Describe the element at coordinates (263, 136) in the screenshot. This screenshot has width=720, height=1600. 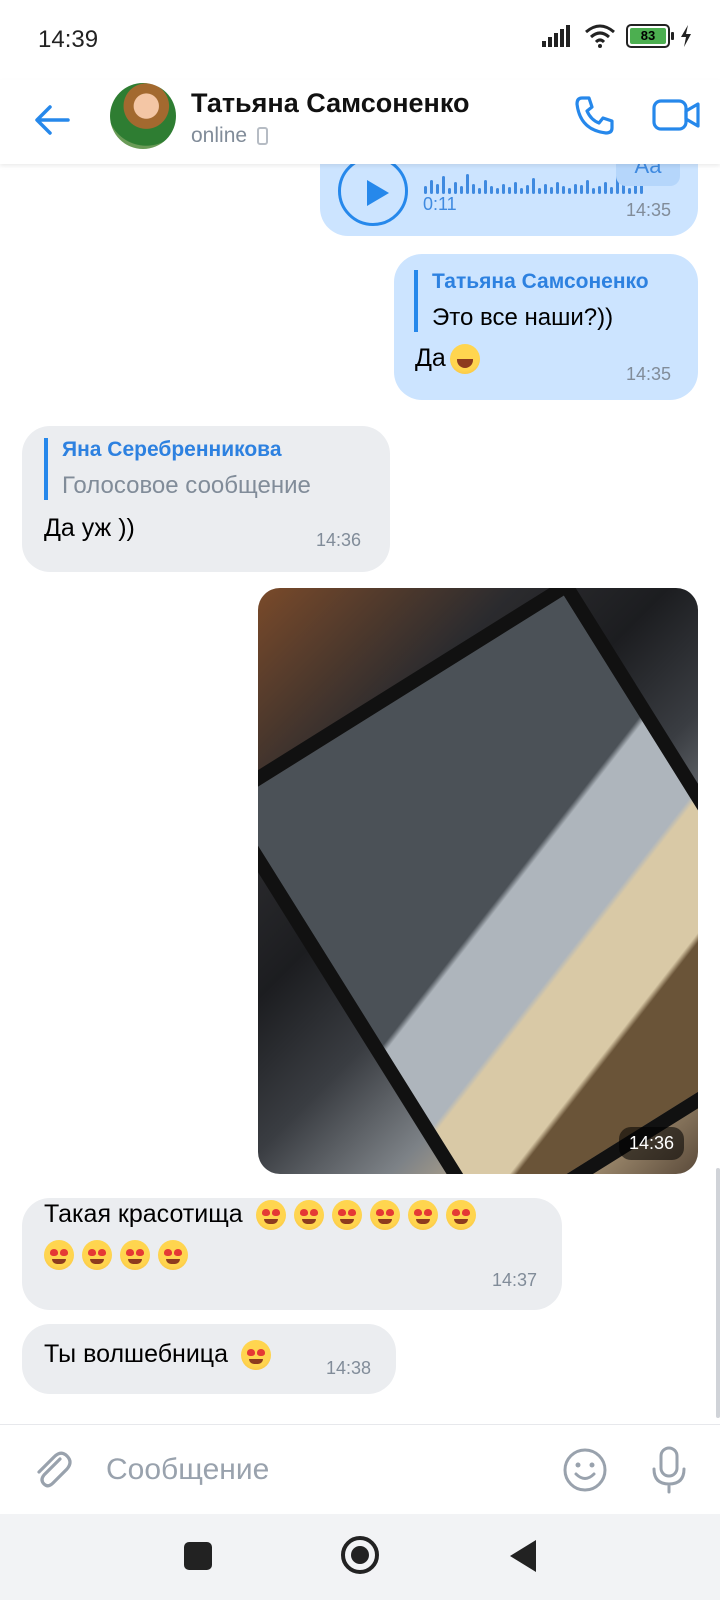
I see `mobile-device-icon` at that location.